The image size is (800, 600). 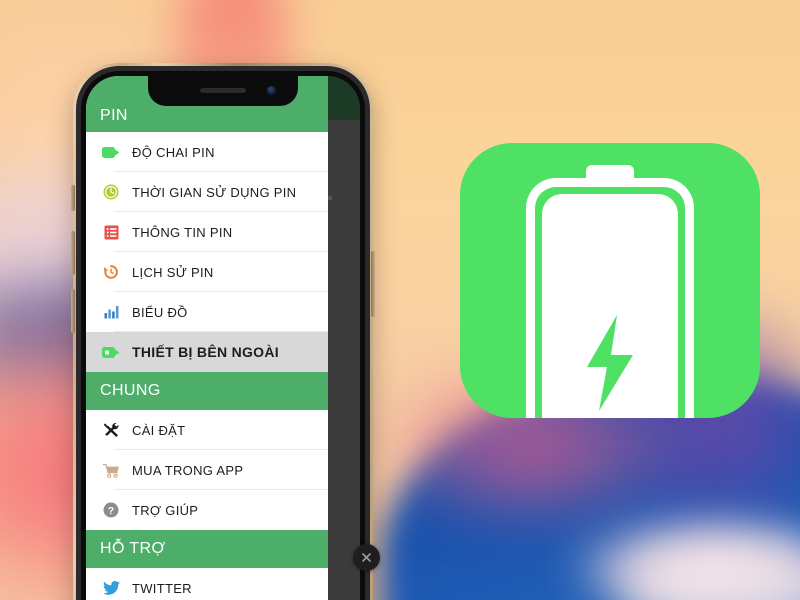 I want to click on section-header-chung: CHUNG, so click(x=207, y=391).